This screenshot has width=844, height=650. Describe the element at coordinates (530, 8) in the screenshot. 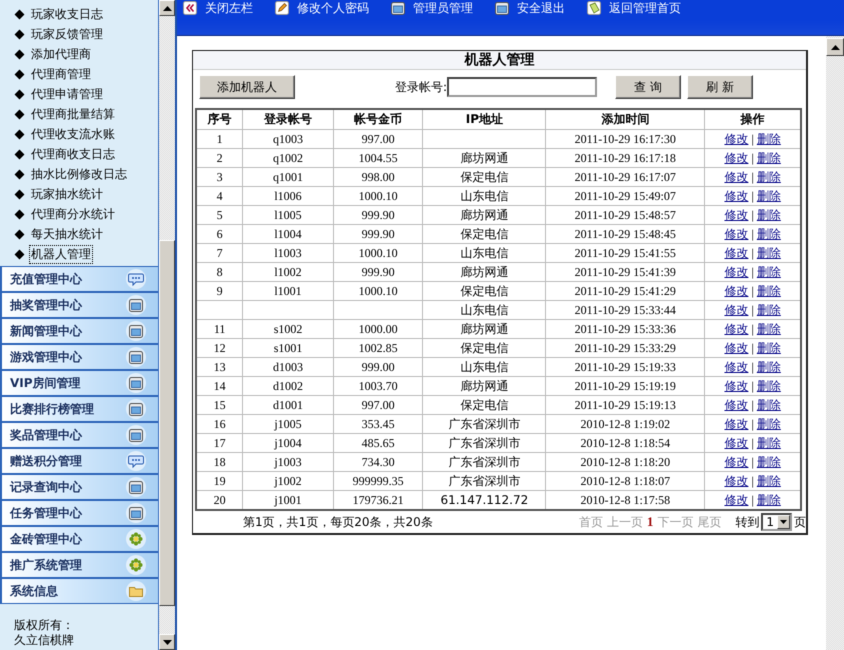

I see `toolbar-link: 安全退出` at that location.